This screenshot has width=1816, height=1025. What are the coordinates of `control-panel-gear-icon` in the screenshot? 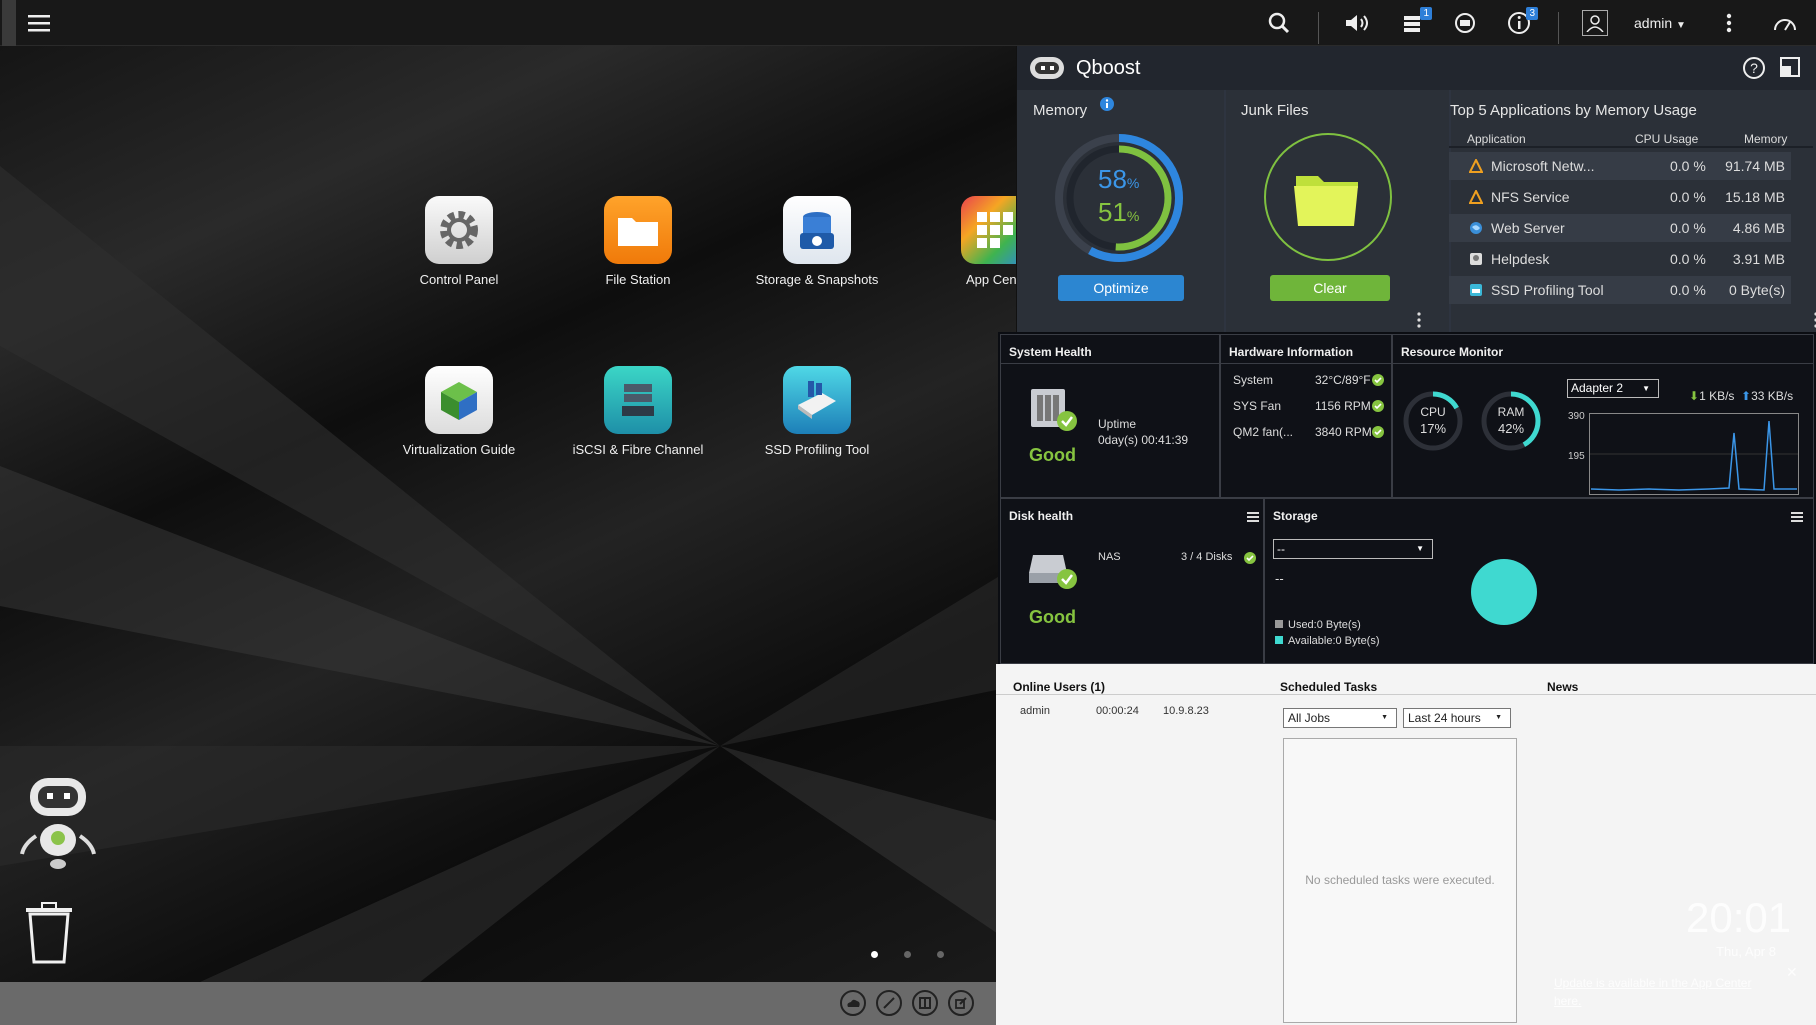 It's located at (459, 230).